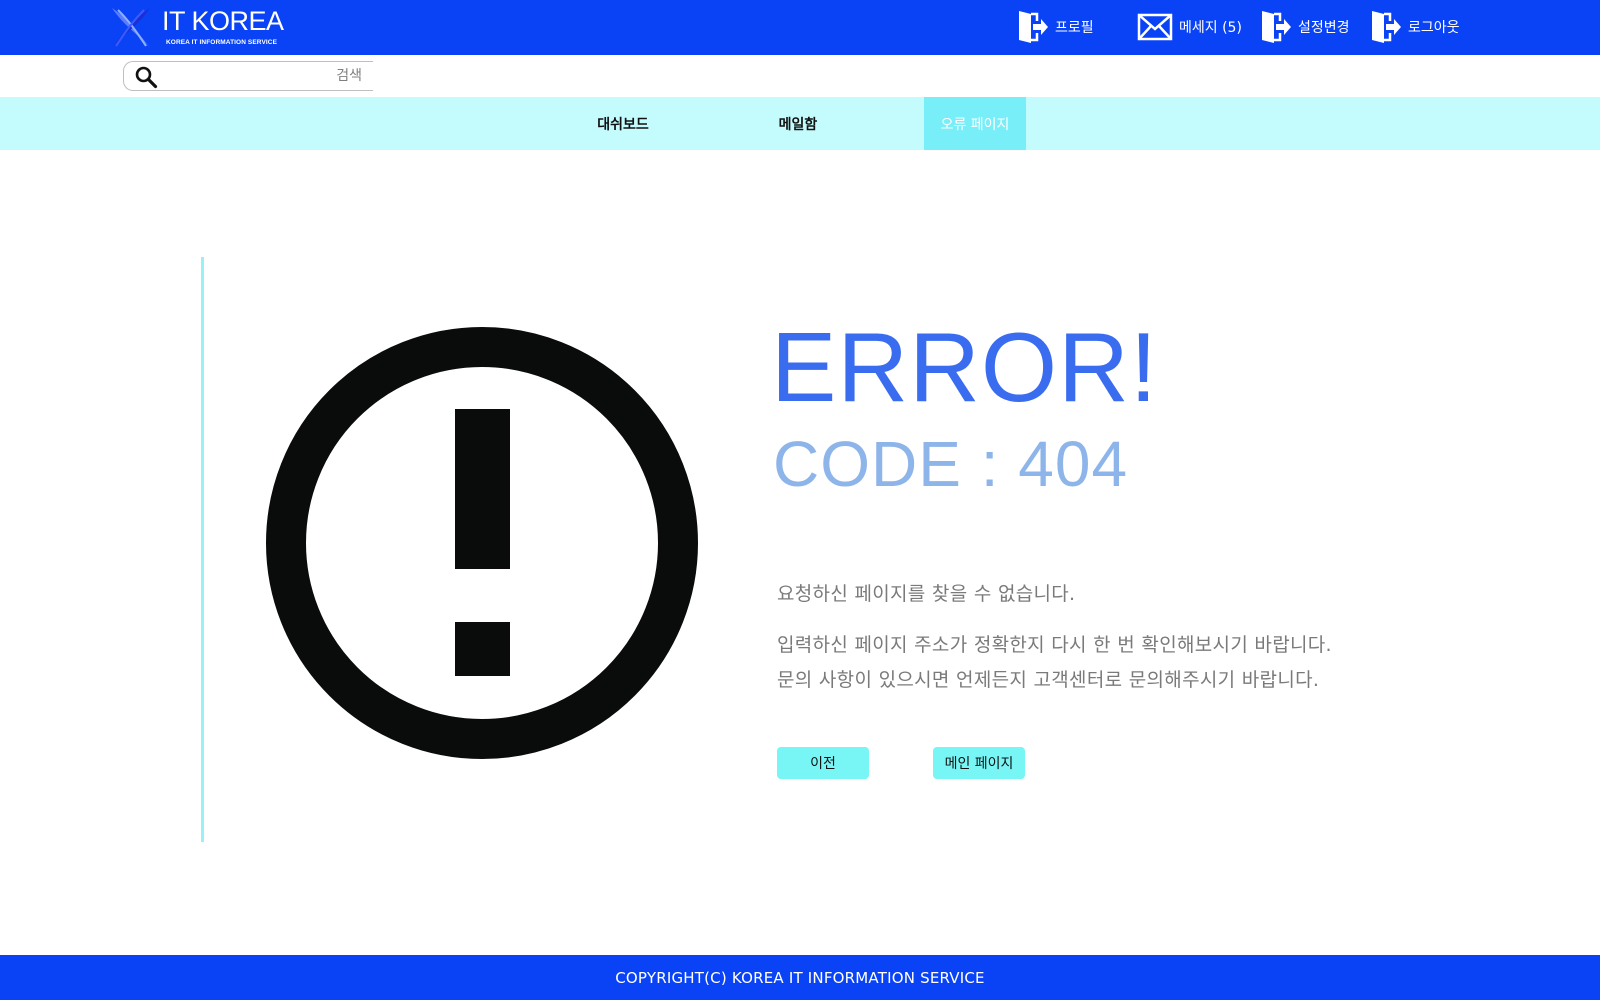  I want to click on divider-line, so click(202, 549).